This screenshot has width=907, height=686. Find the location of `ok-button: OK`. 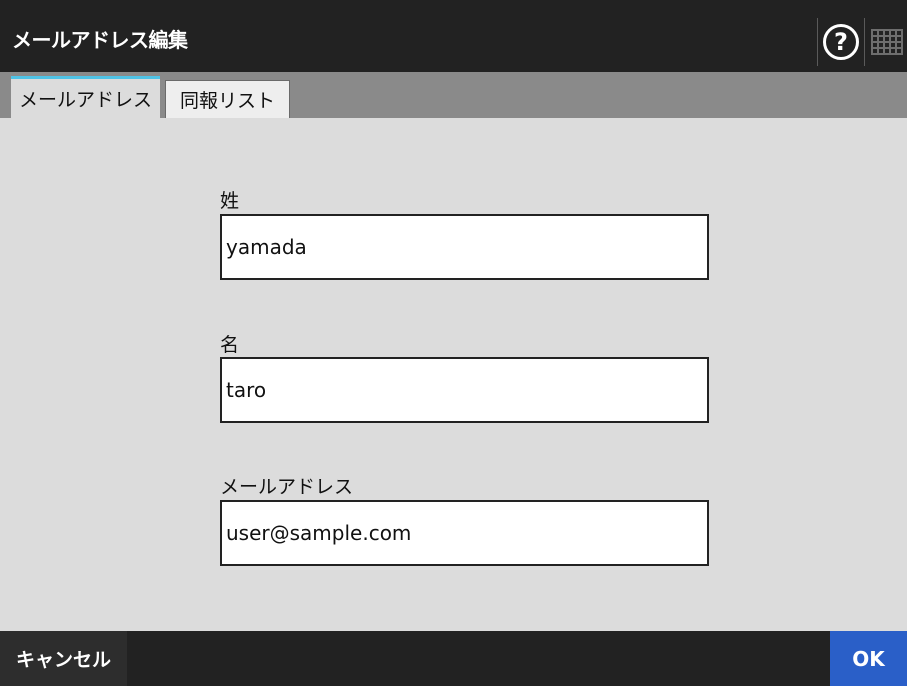

ok-button: OK is located at coordinates (868, 658).